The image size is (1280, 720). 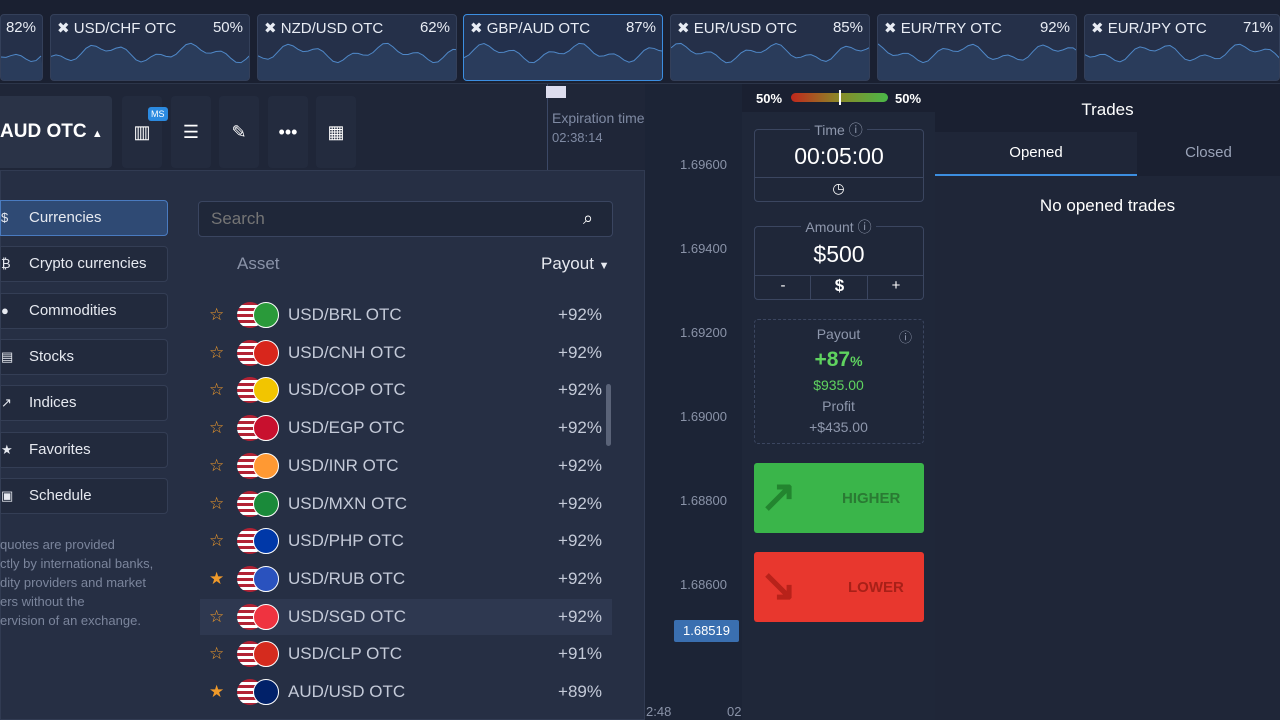 I want to click on grid-icon: ▦, so click(x=336, y=132).